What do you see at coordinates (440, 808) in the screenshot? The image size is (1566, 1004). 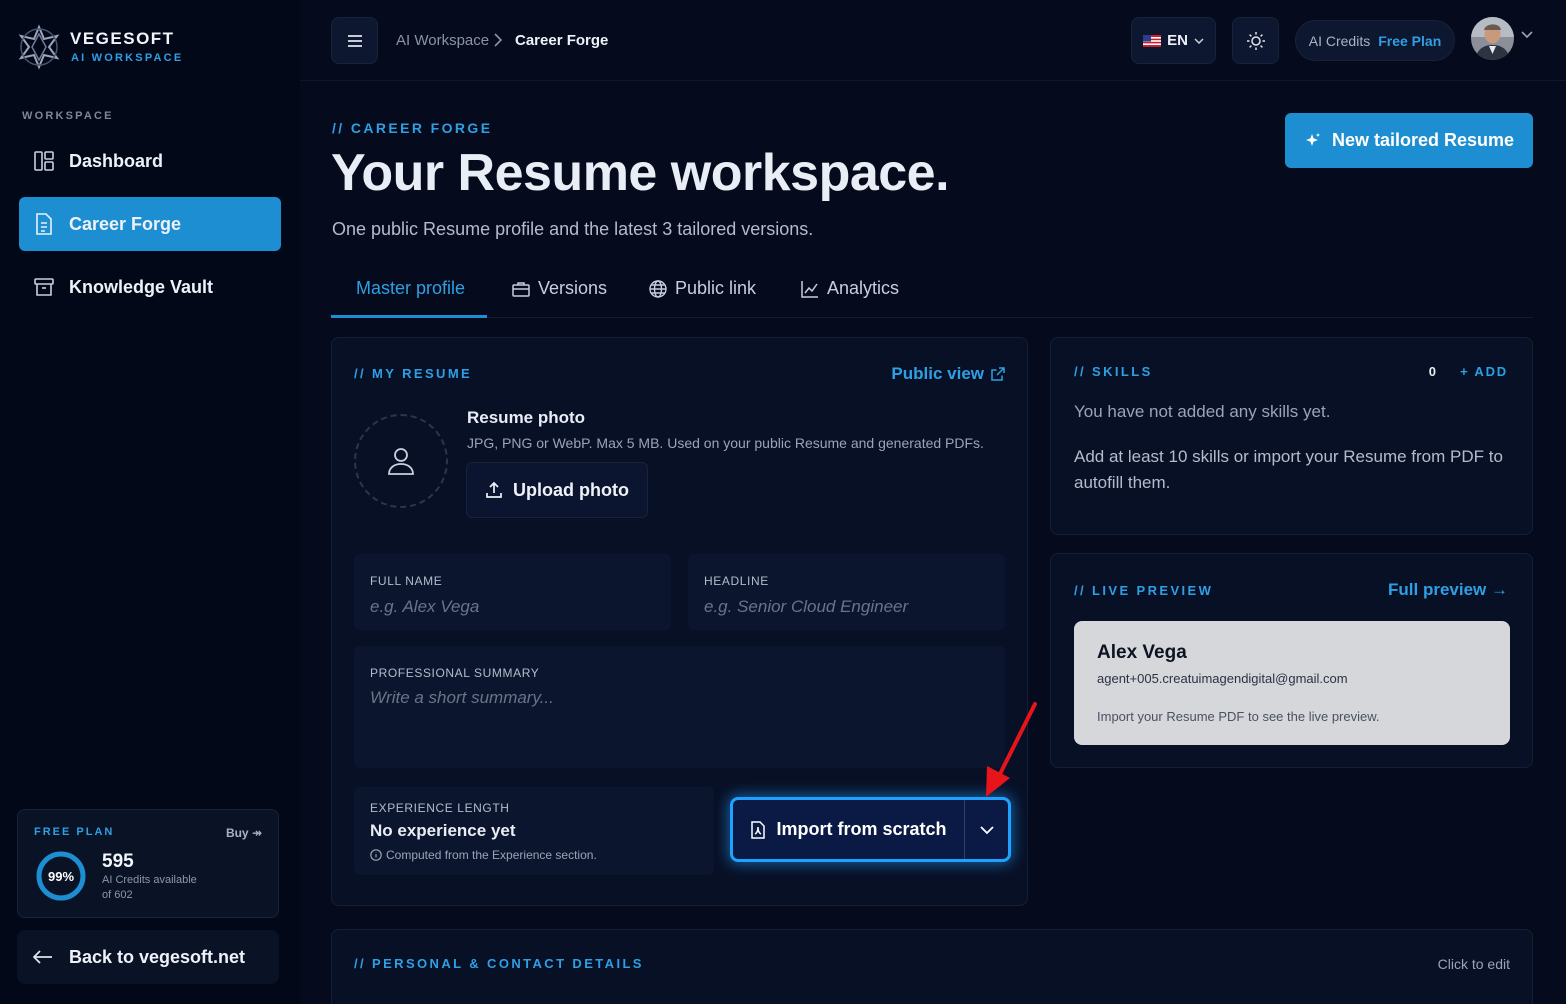 I see `field-label: EXPERIENCE LENGTH` at bounding box center [440, 808].